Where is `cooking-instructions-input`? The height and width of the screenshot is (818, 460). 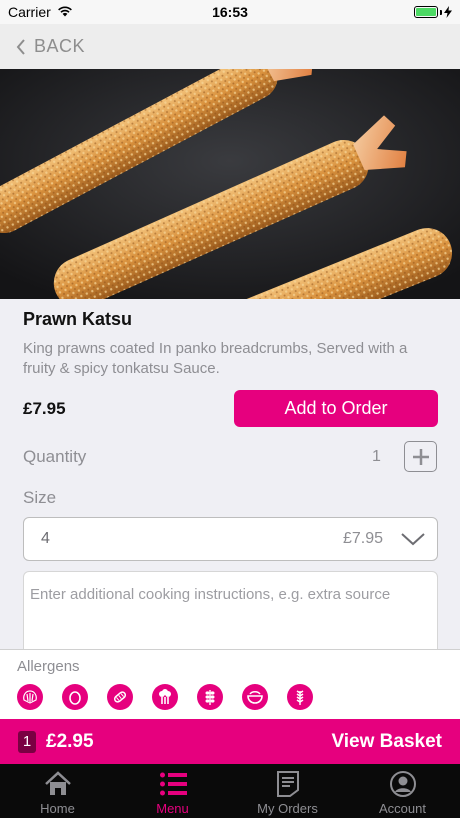
cooking-instructions-input is located at coordinates (230, 616).